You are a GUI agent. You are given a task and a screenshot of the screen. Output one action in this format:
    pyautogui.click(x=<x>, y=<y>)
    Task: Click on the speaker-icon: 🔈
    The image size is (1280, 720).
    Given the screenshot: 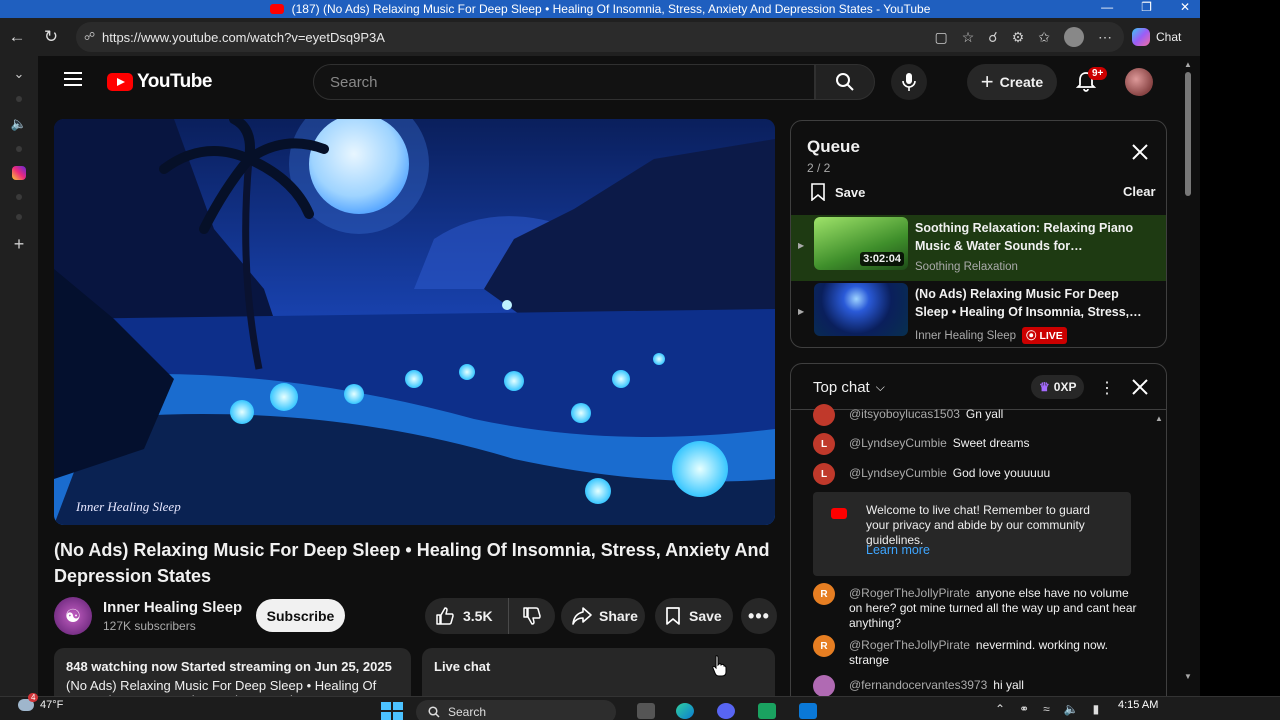 What is the action you would take?
    pyautogui.click(x=19, y=124)
    